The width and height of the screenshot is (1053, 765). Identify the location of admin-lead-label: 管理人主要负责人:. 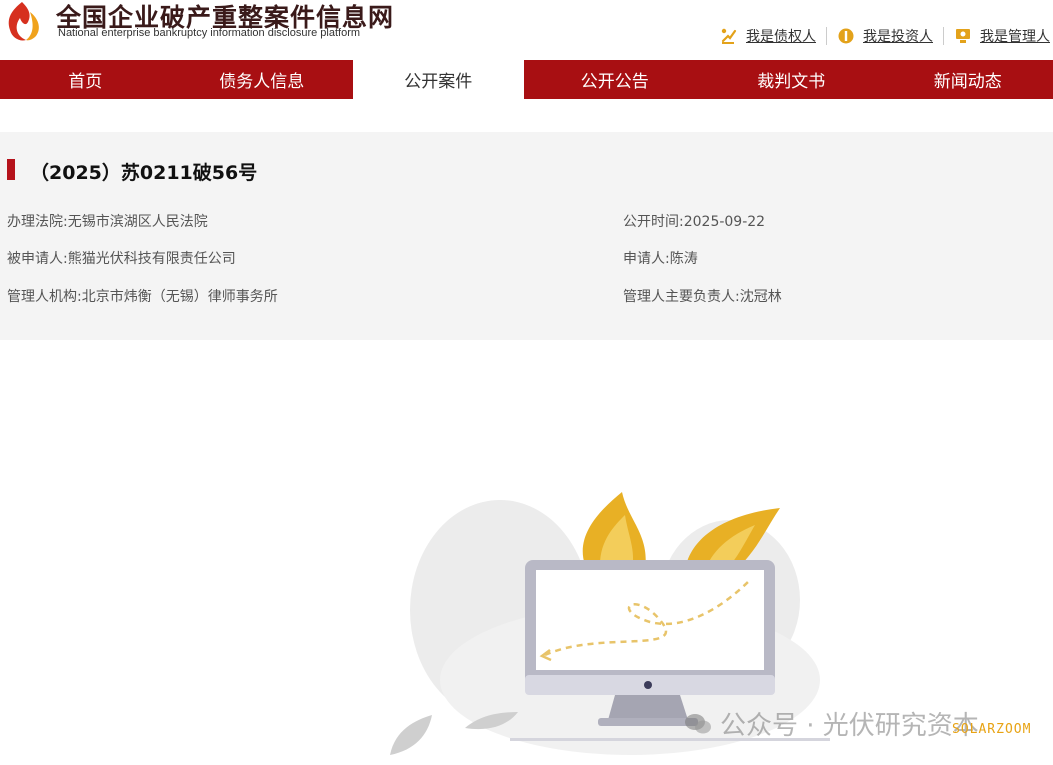
(681, 297).